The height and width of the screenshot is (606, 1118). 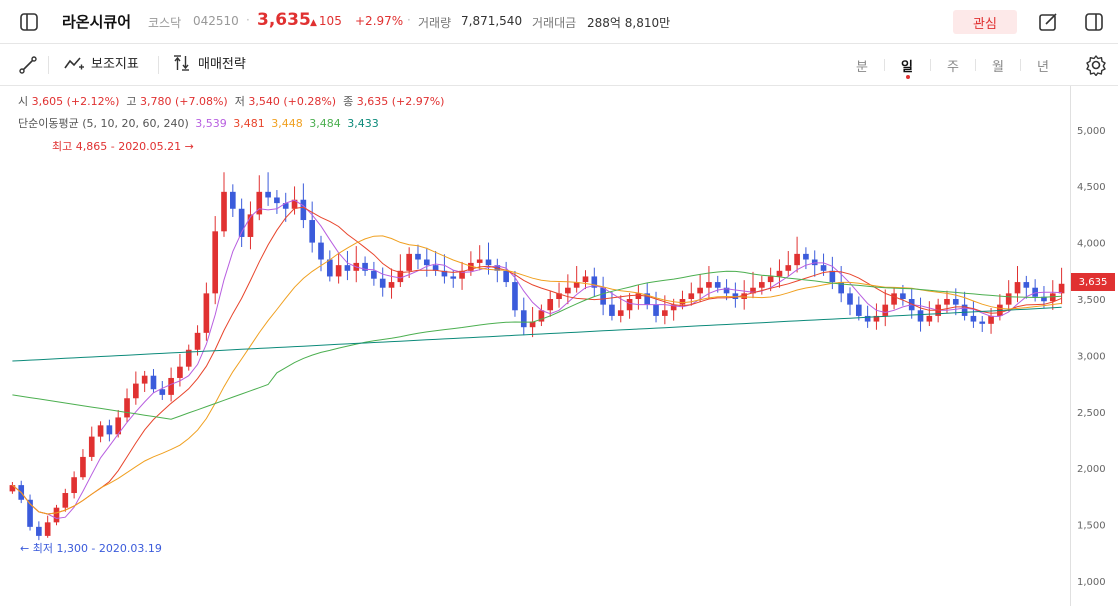 What do you see at coordinates (1094, 22) in the screenshot?
I see `side-panel-icon` at bounding box center [1094, 22].